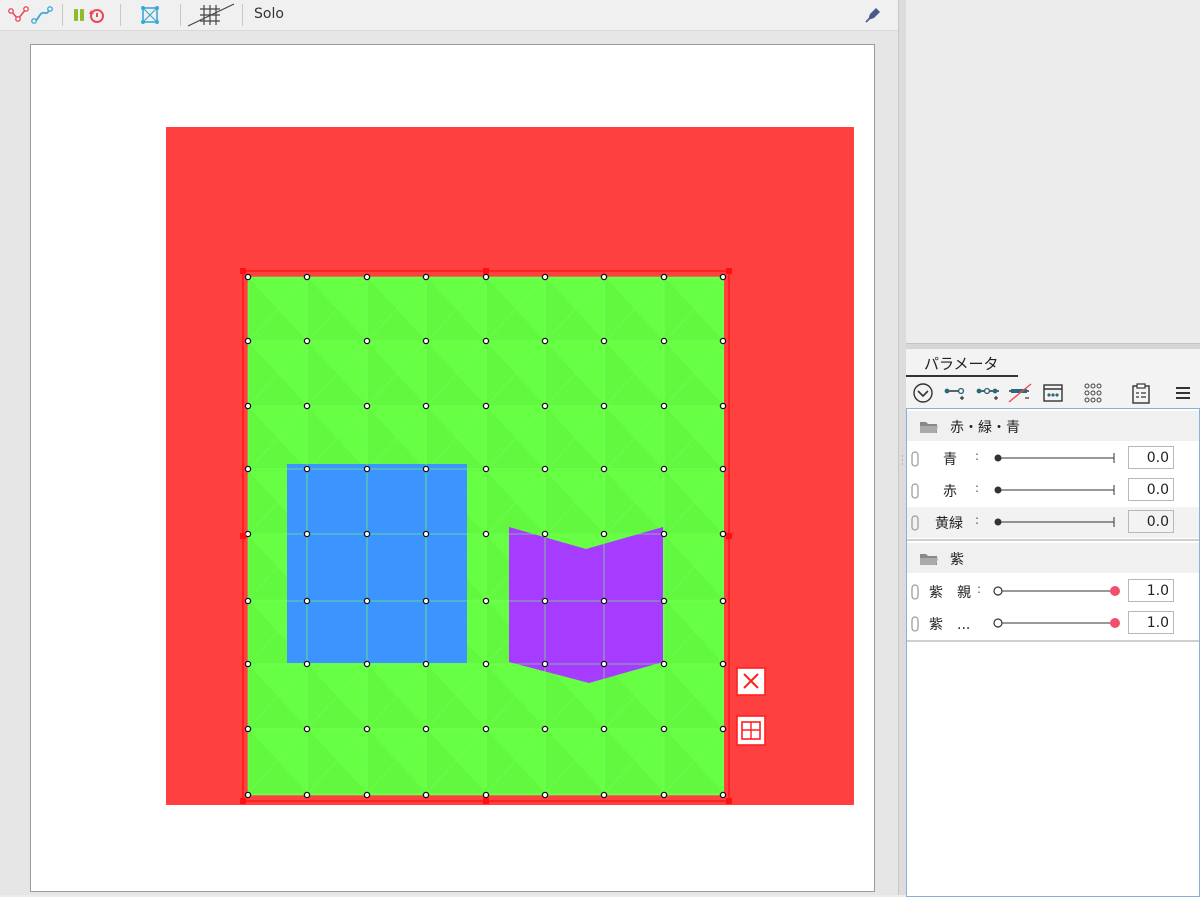  Describe the element at coordinates (42, 15) in the screenshot. I see `path-icon` at that location.